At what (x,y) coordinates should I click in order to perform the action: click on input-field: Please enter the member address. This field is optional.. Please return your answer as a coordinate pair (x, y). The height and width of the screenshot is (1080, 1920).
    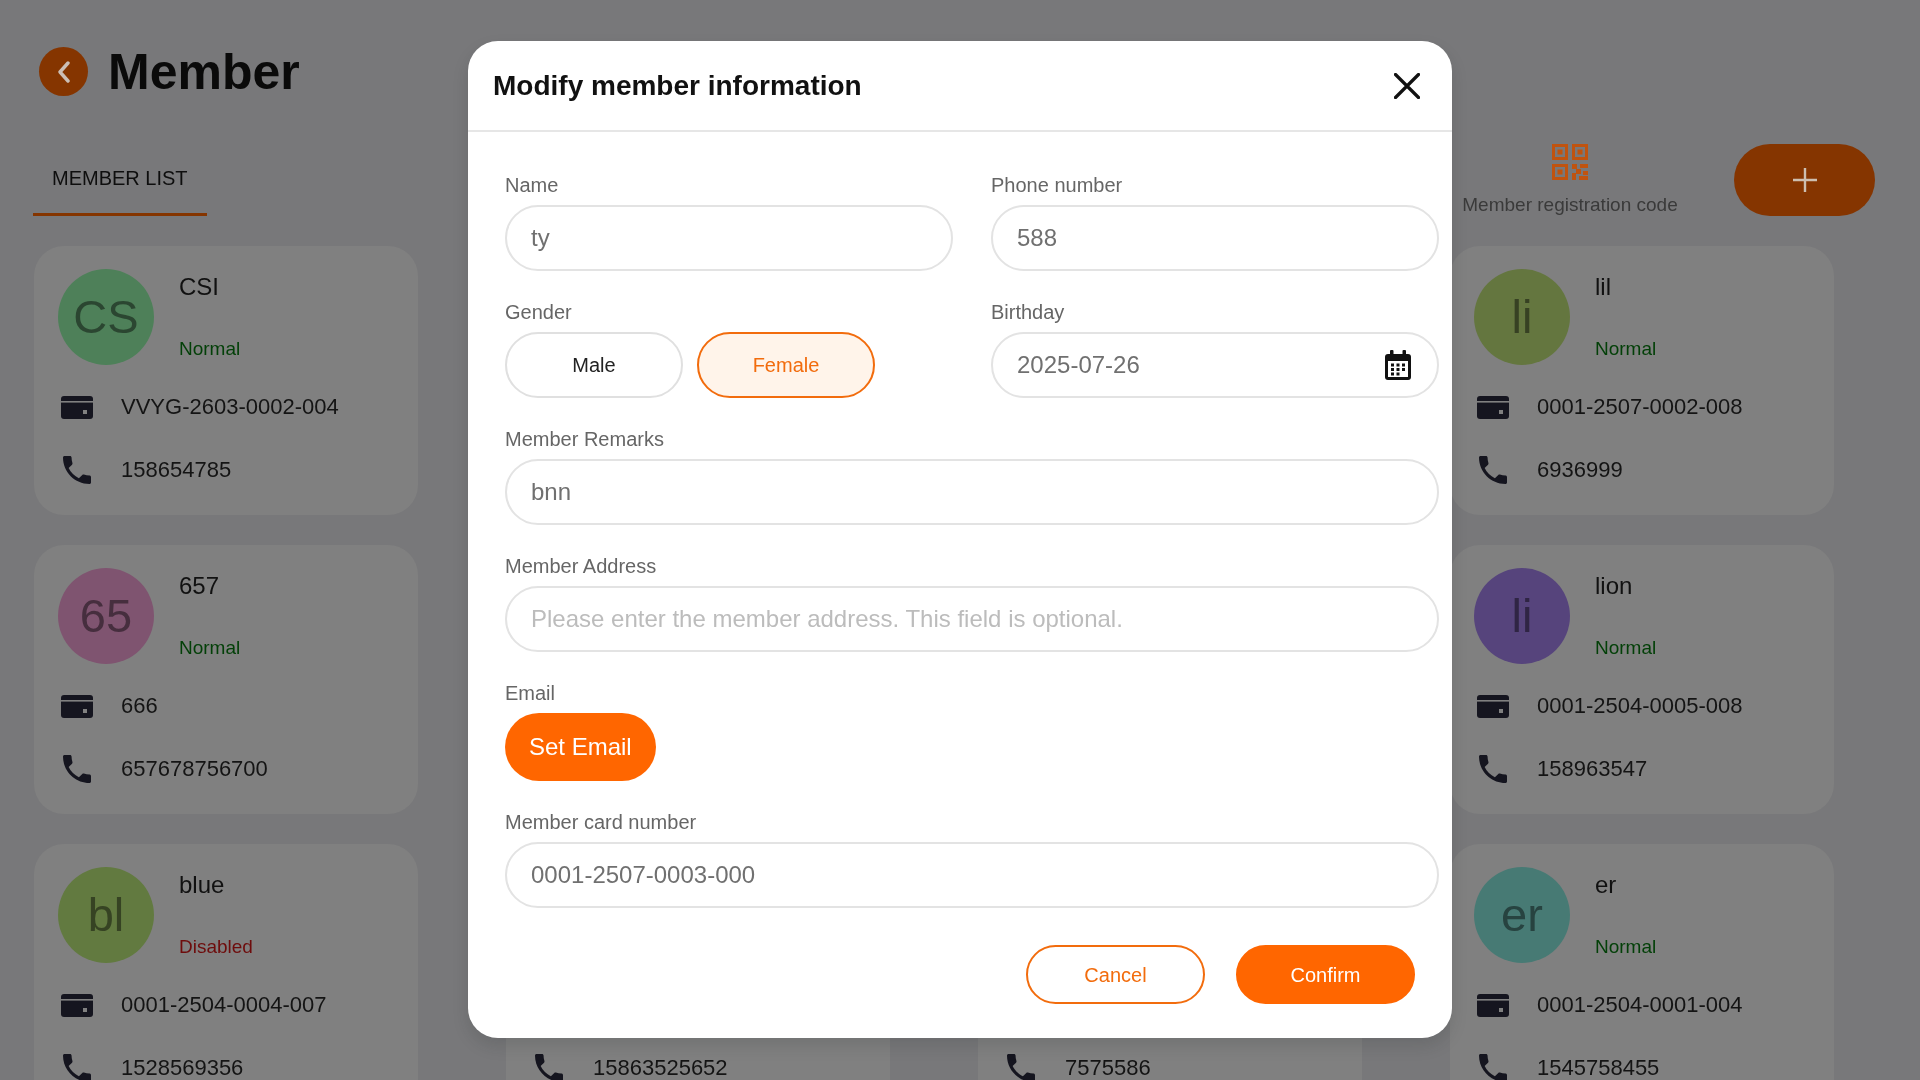
    Looking at the image, I should click on (972, 619).